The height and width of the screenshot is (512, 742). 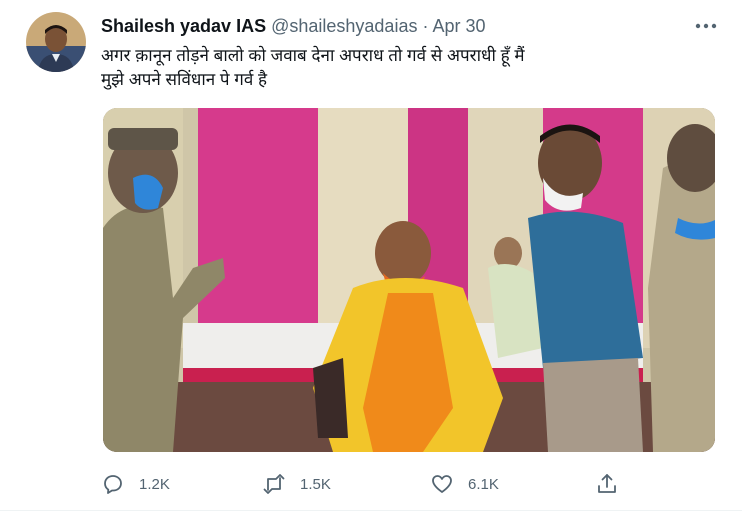 What do you see at coordinates (442, 484) in the screenshot?
I see `heart-icon` at bounding box center [442, 484].